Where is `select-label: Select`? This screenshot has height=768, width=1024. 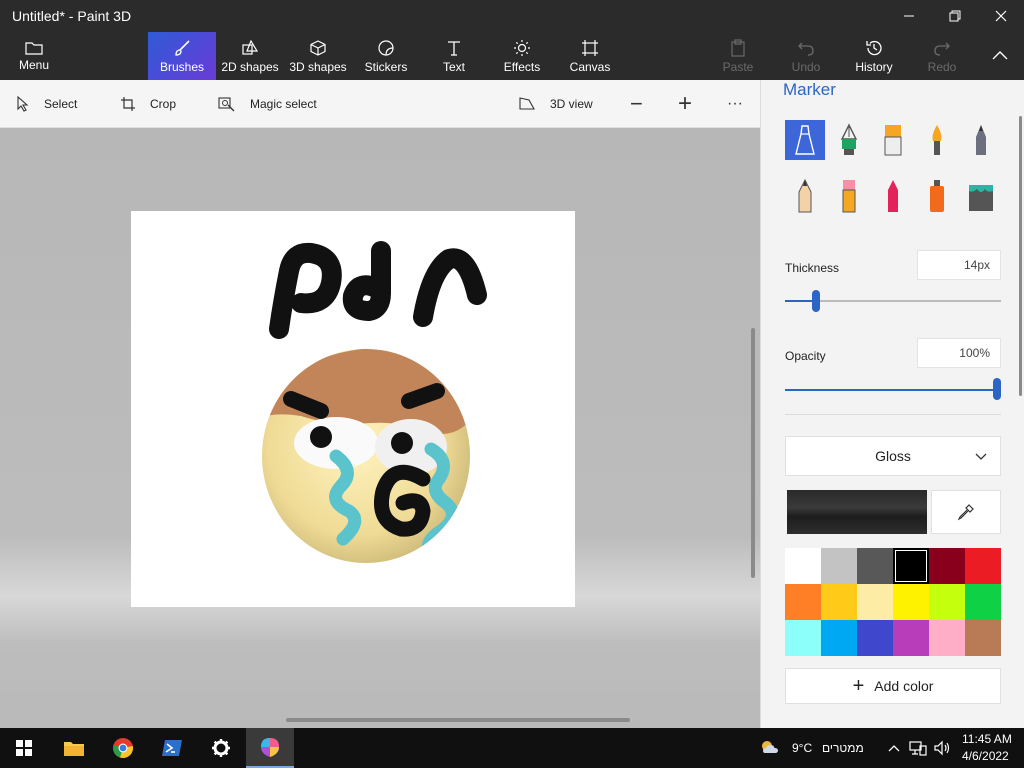
select-label: Select is located at coordinates (61, 104).